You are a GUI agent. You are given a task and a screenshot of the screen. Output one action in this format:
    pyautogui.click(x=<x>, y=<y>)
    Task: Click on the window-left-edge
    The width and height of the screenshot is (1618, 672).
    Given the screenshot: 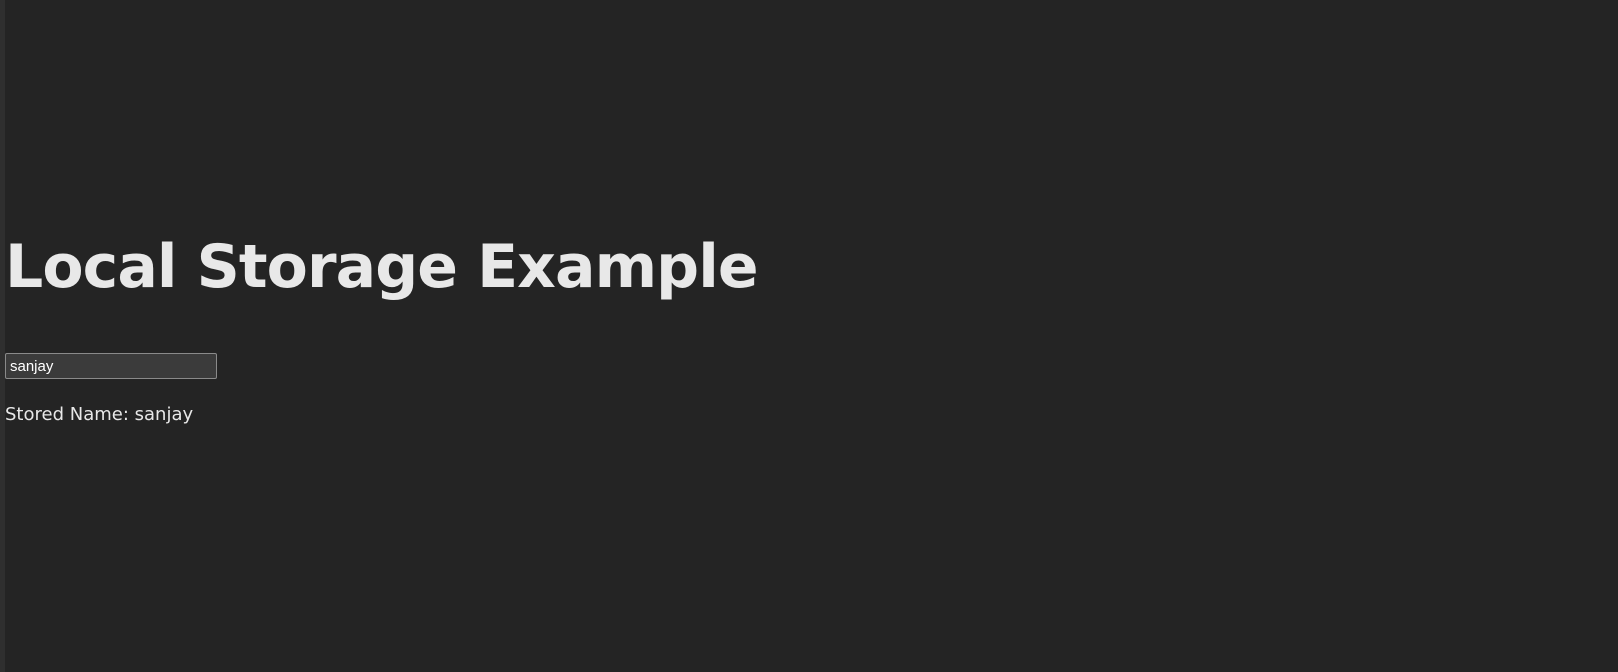 What is the action you would take?
    pyautogui.click(x=2, y=336)
    